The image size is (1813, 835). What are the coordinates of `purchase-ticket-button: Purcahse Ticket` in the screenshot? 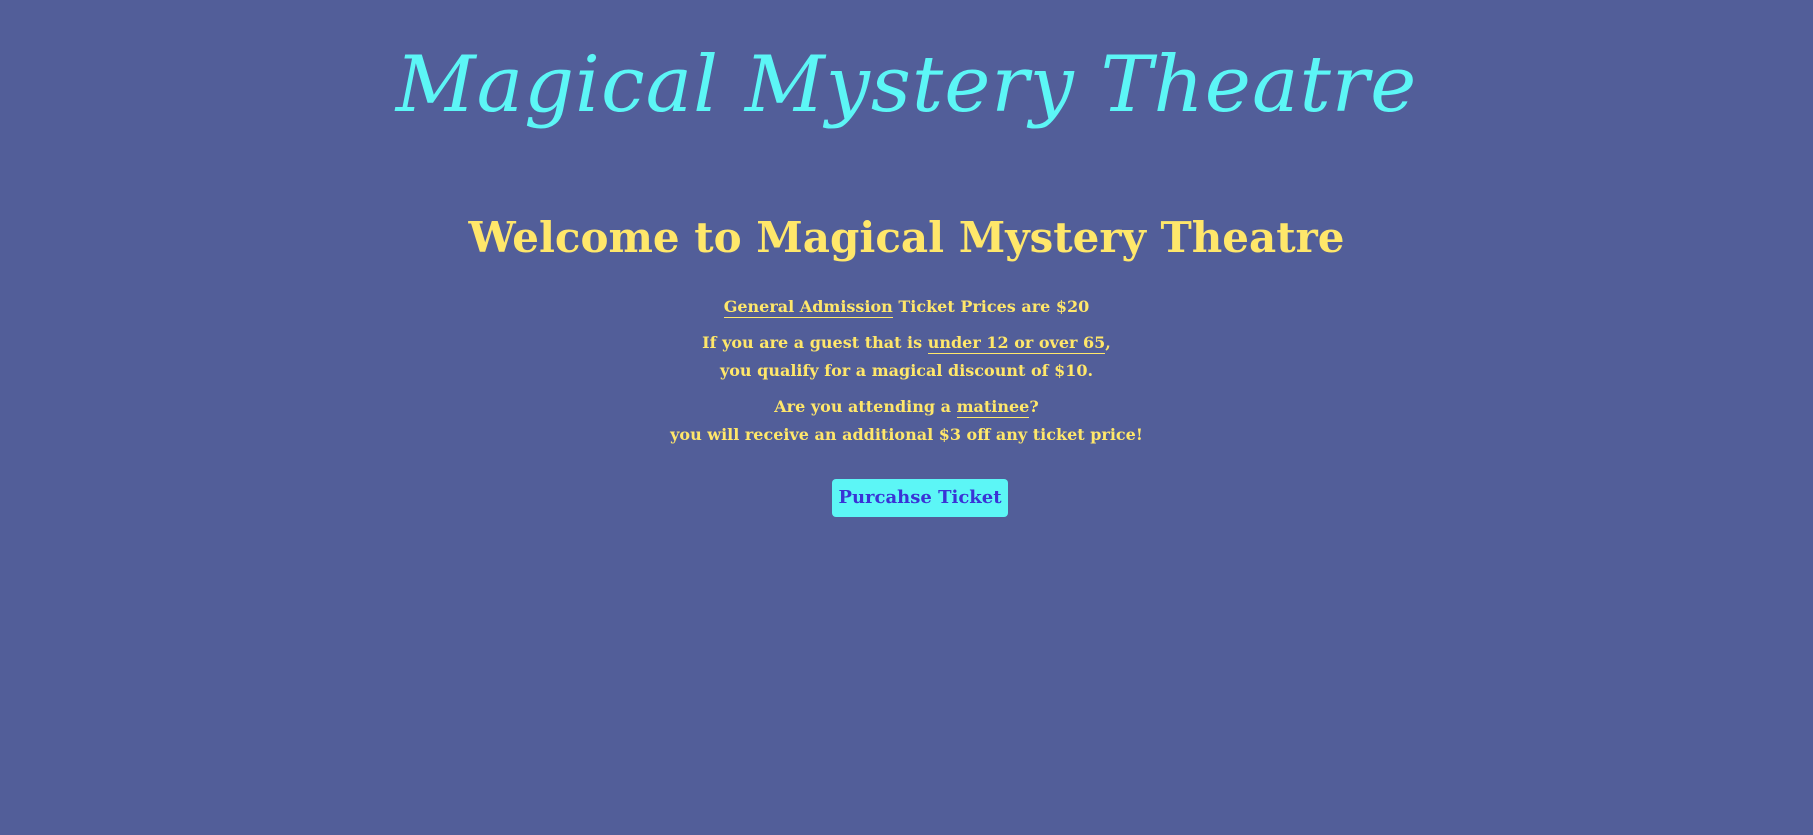 It's located at (920, 498).